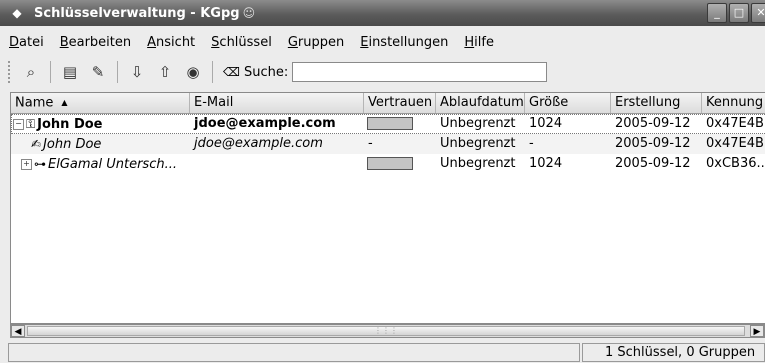  Describe the element at coordinates (739, 13) in the screenshot. I see `maximize-button: □` at that location.